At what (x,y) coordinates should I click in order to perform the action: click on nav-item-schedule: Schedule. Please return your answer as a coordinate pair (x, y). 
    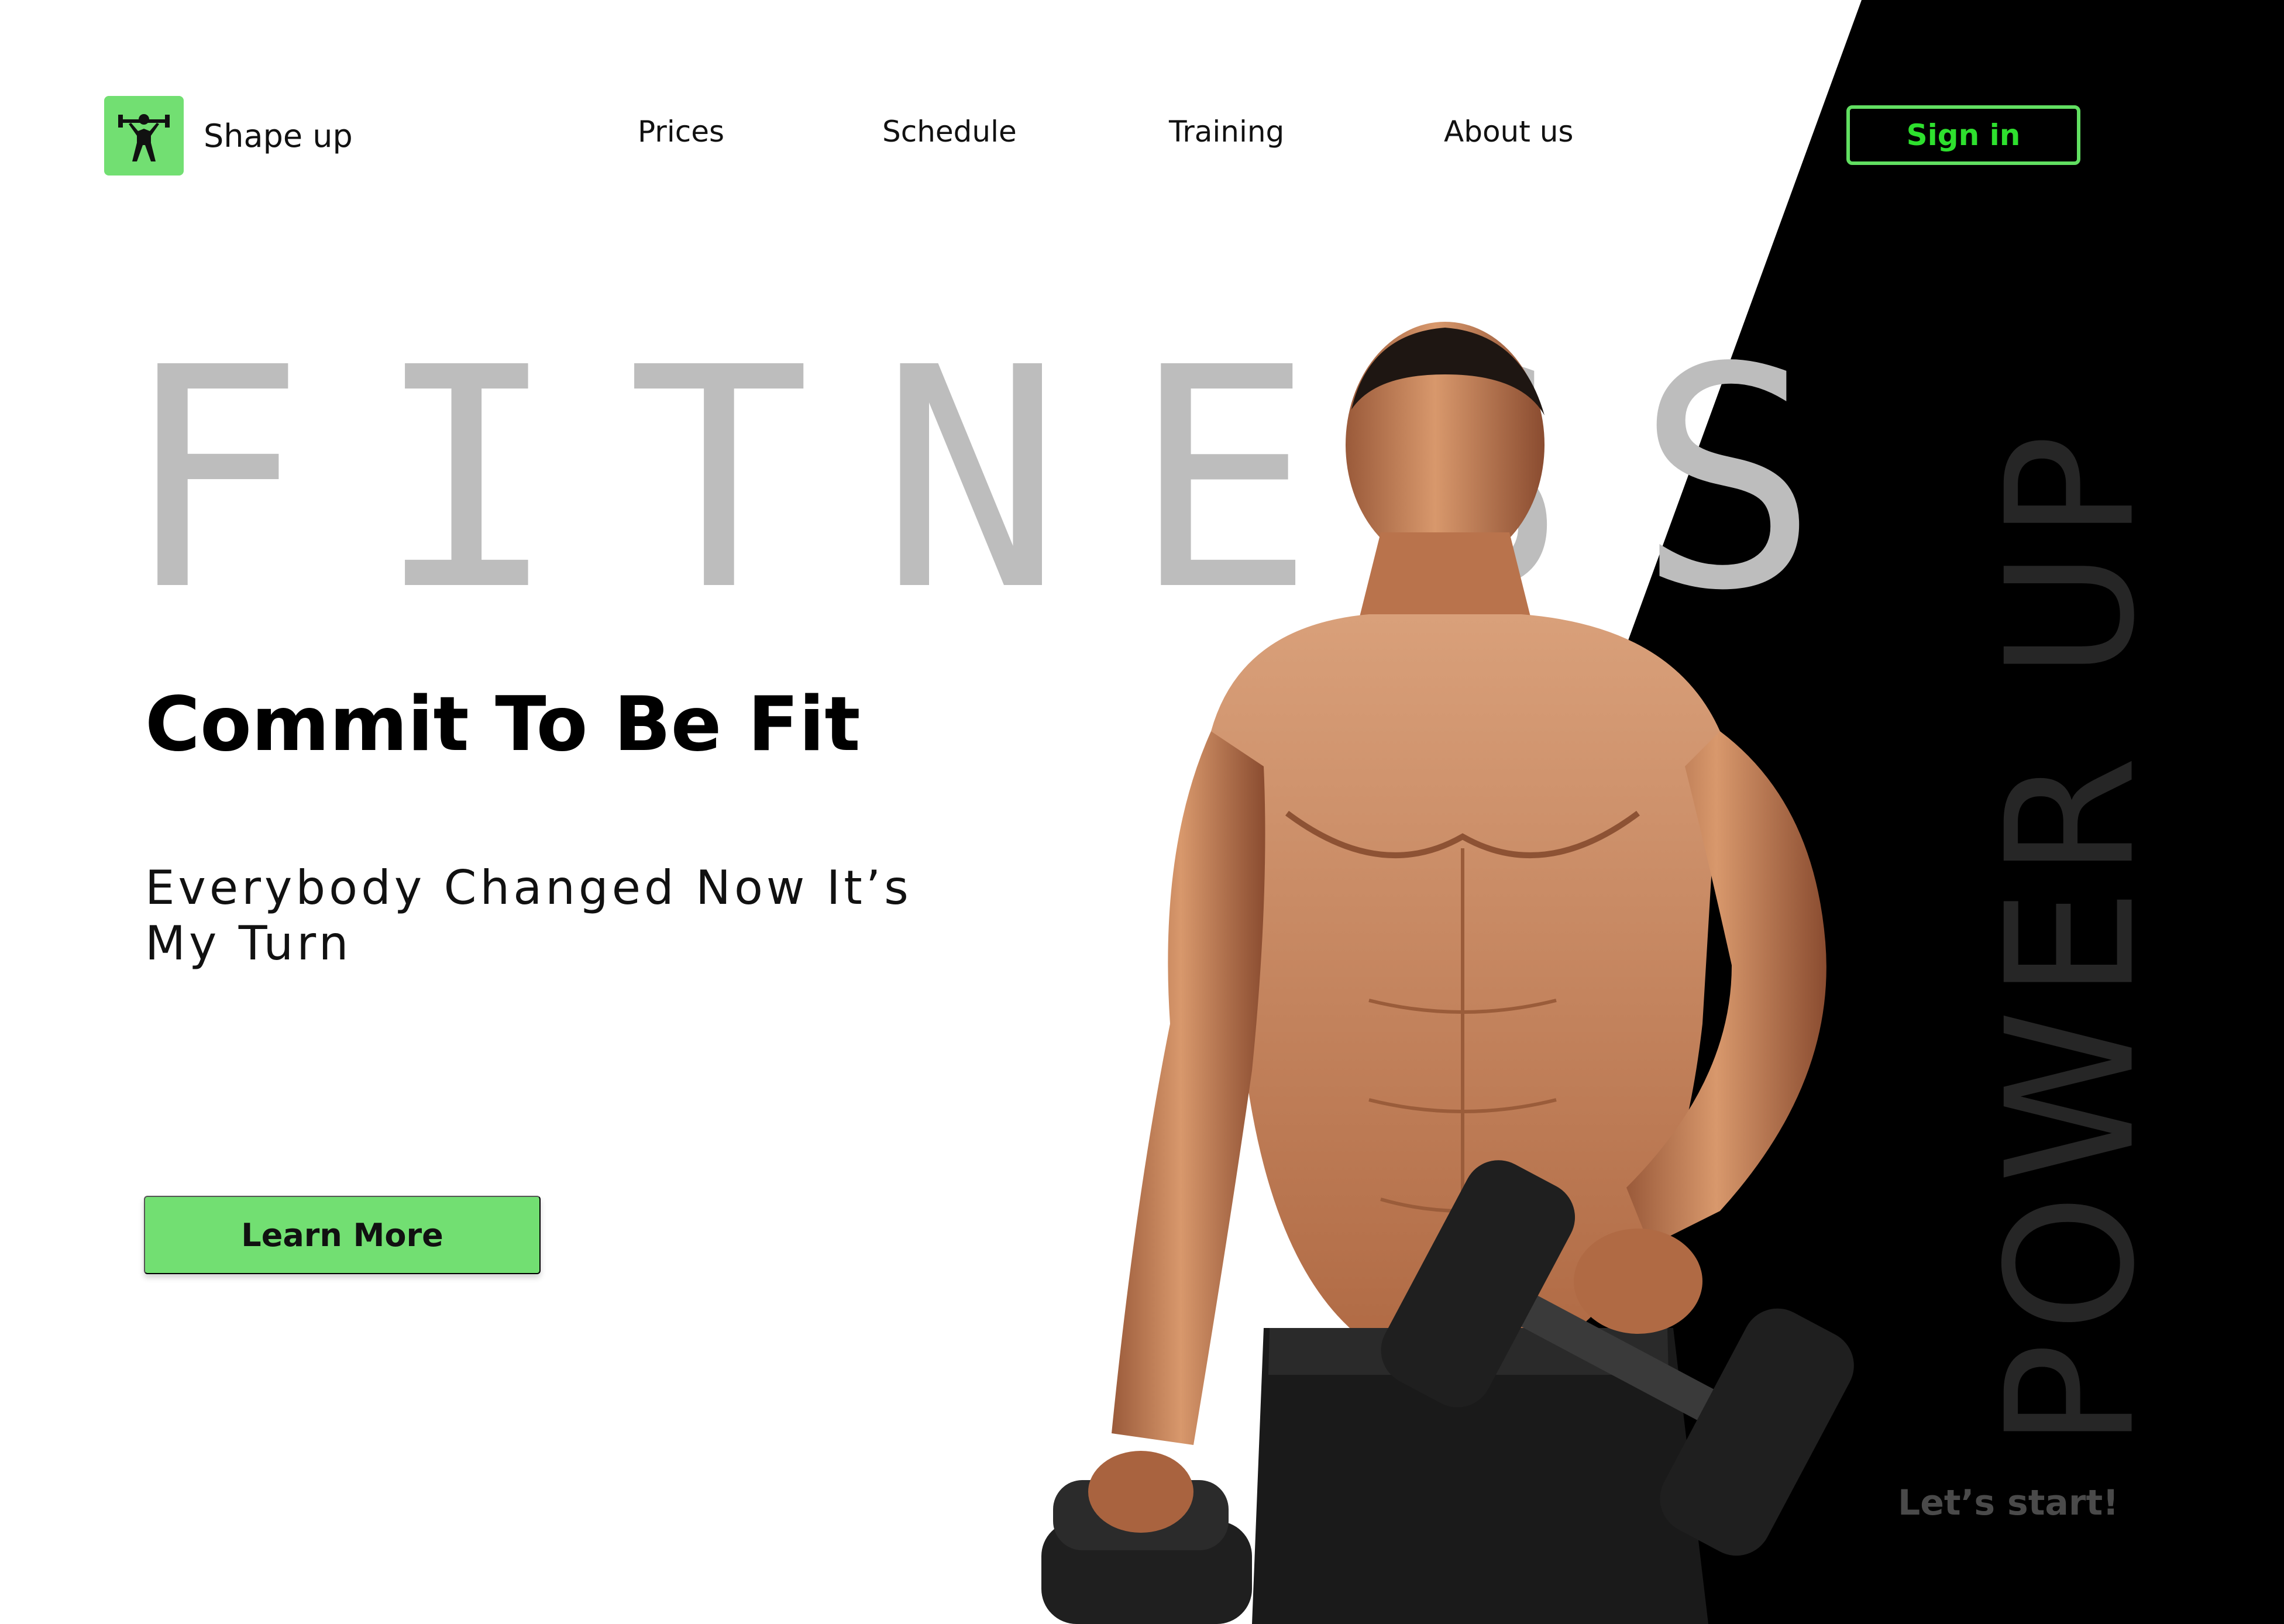
    Looking at the image, I should click on (949, 132).